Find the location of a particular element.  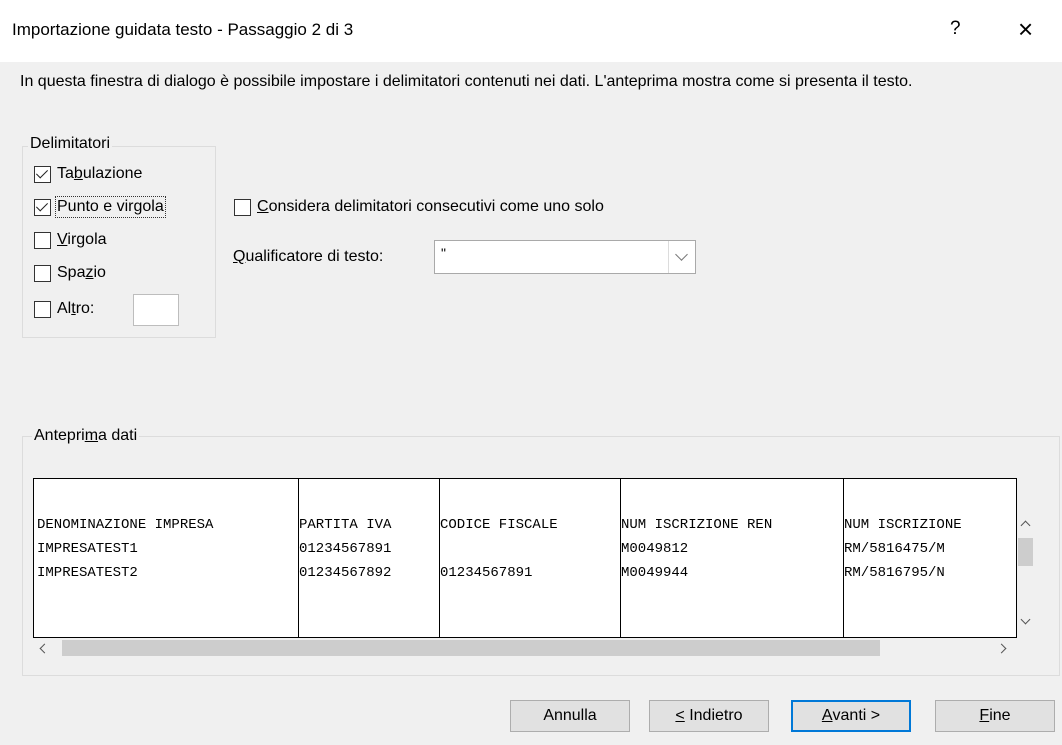

delimiters-legend: Delimitatori is located at coordinates (70, 144).